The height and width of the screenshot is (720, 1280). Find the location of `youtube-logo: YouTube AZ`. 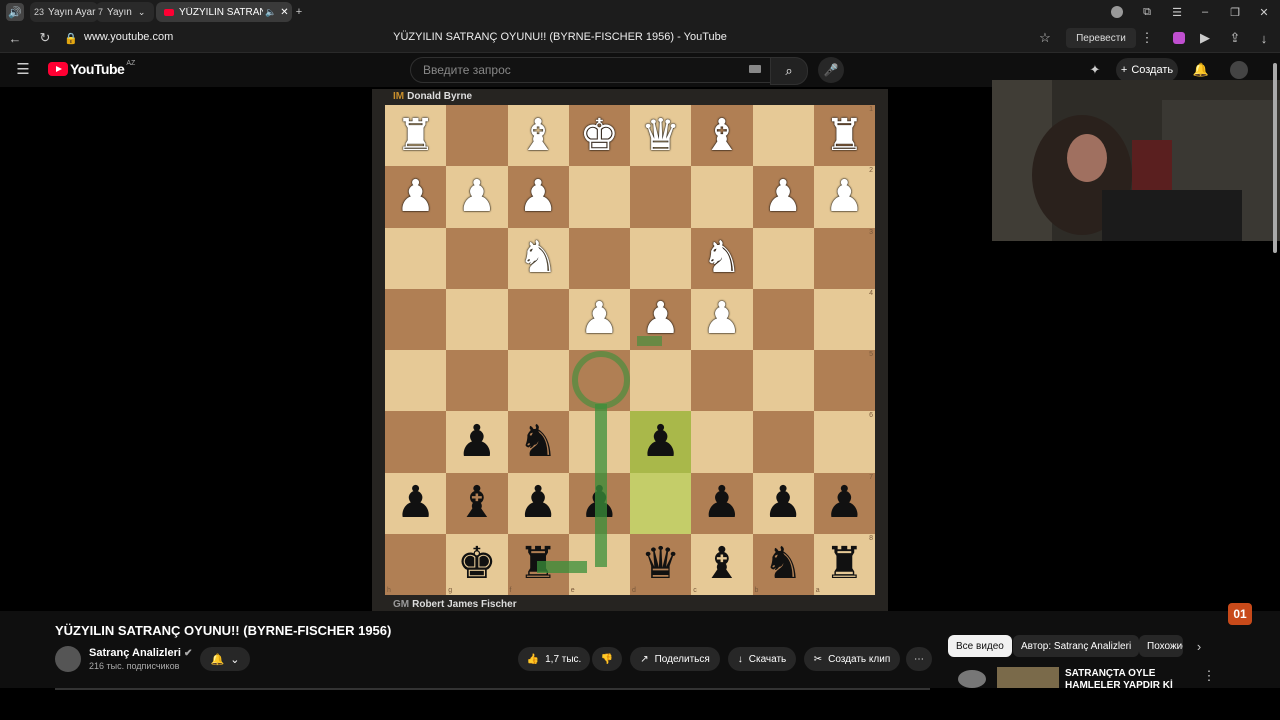

youtube-logo: YouTube AZ is located at coordinates (91, 68).